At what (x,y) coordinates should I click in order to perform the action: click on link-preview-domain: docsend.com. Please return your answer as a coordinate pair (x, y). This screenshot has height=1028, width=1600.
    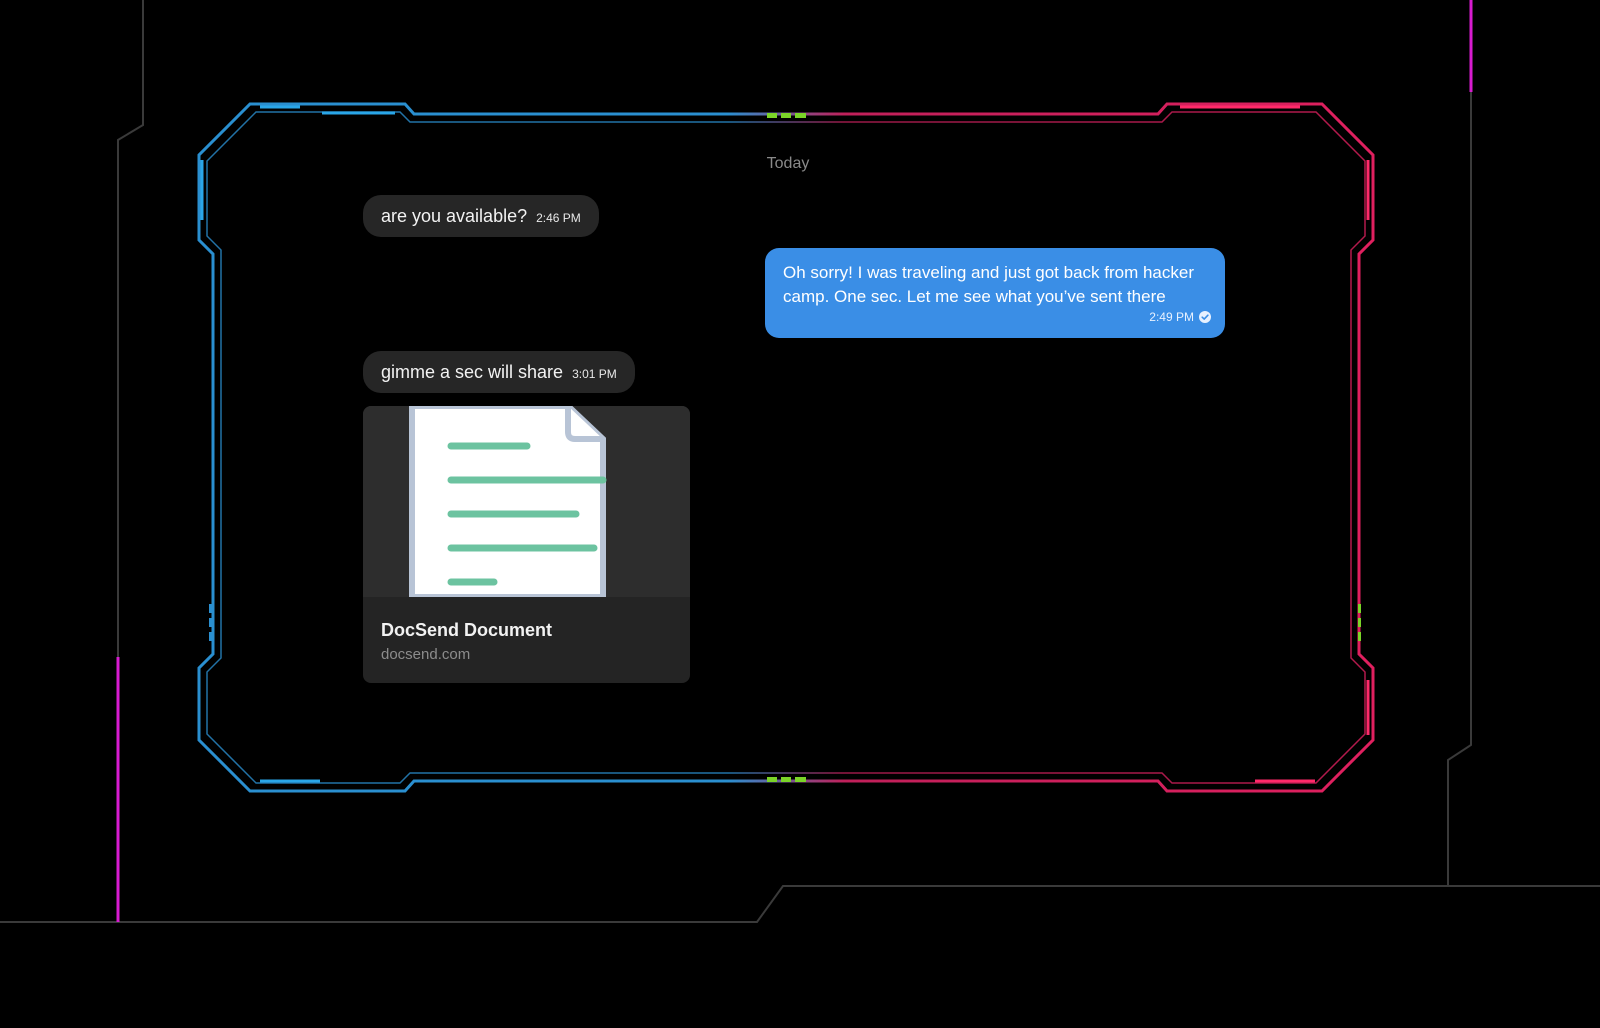
    Looking at the image, I should click on (426, 654).